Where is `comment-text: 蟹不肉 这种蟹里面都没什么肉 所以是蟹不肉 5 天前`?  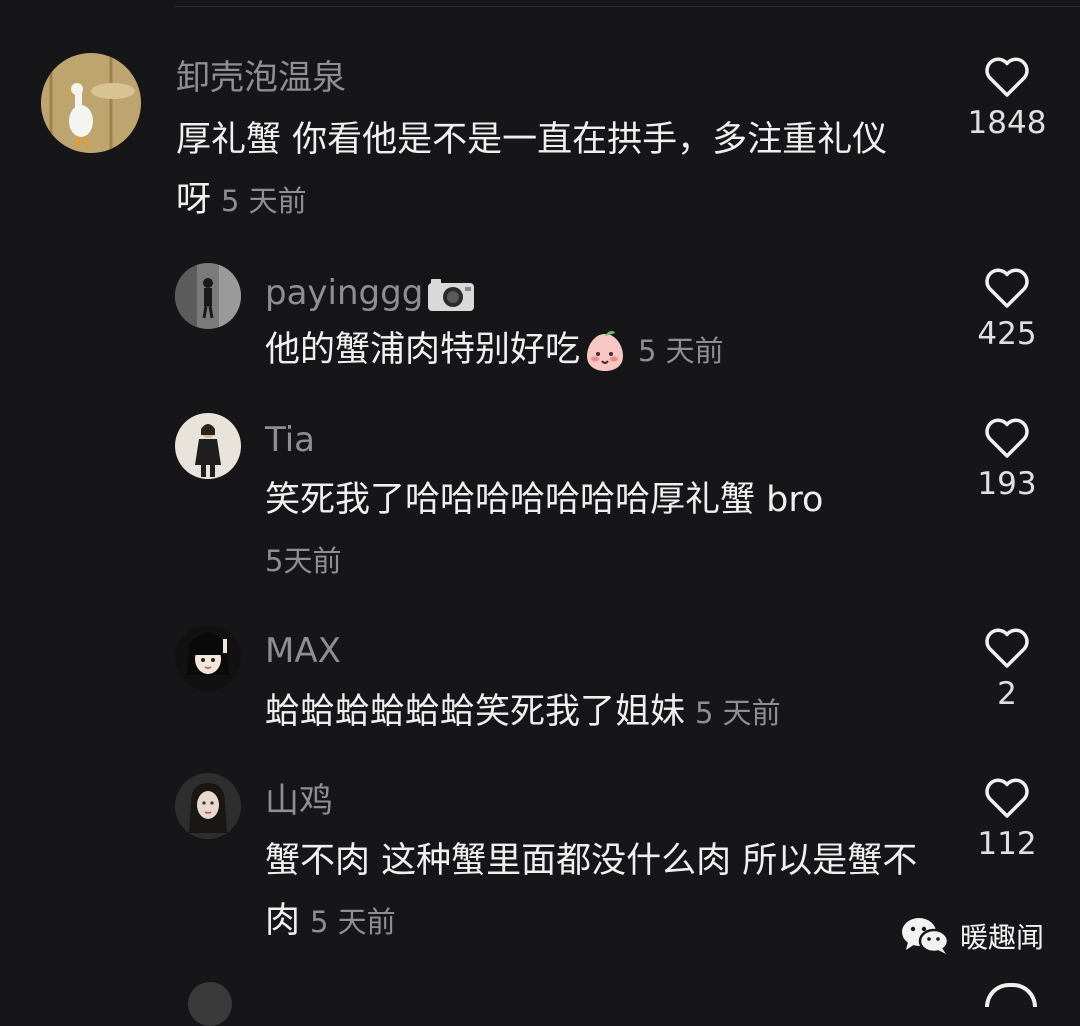 comment-text: 蟹不肉 这种蟹里面都没什么肉 所以是蟹不肉 5 天前 is located at coordinates (595, 891).